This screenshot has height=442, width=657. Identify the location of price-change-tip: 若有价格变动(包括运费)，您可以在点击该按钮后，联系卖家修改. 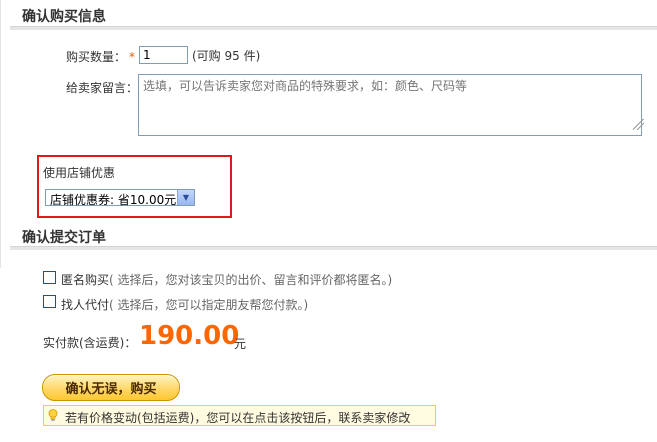
(239, 415).